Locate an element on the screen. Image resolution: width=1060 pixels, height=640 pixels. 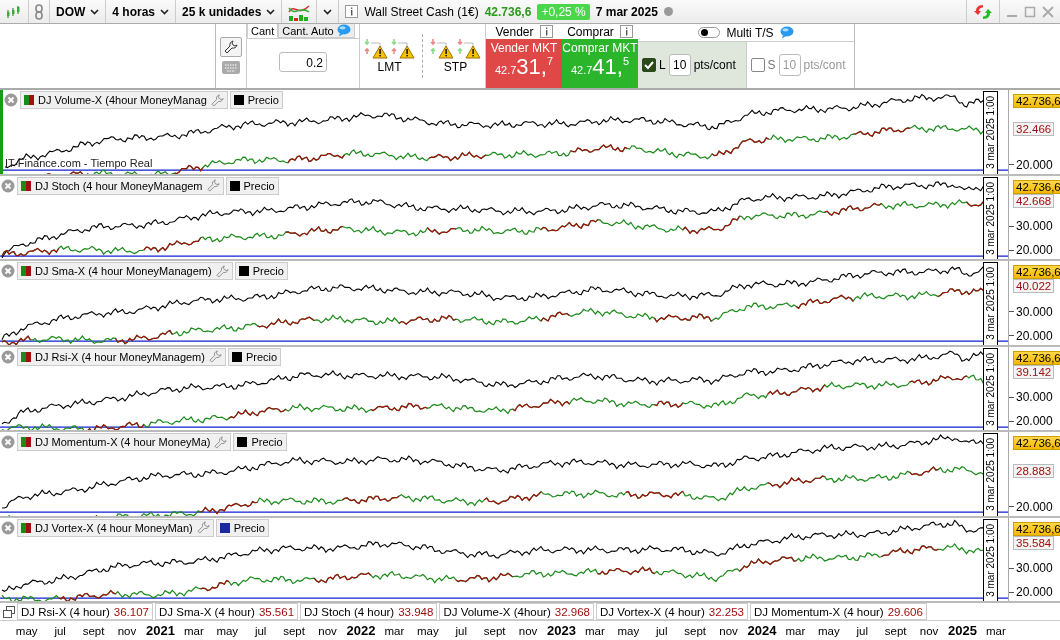
indicator-name: DJ Rsi-X (4 hour MoneyManagem) is located at coordinates (120, 356).